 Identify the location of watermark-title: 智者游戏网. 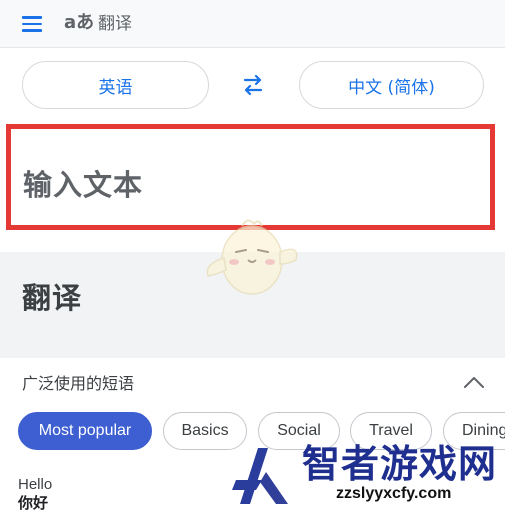
(400, 464).